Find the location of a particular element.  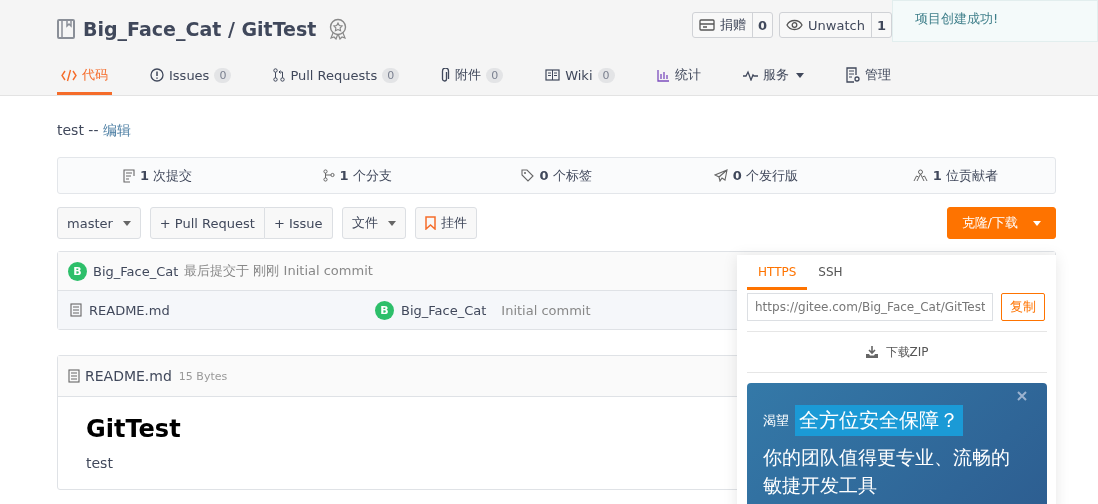

protocol-tab: SSH is located at coordinates (830, 272).